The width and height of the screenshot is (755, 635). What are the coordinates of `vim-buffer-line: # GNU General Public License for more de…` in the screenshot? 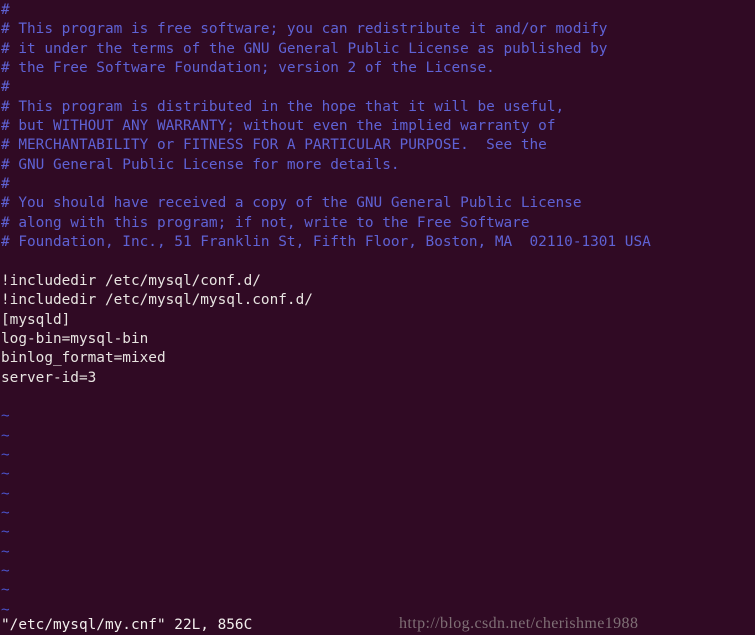 It's located at (200, 164).